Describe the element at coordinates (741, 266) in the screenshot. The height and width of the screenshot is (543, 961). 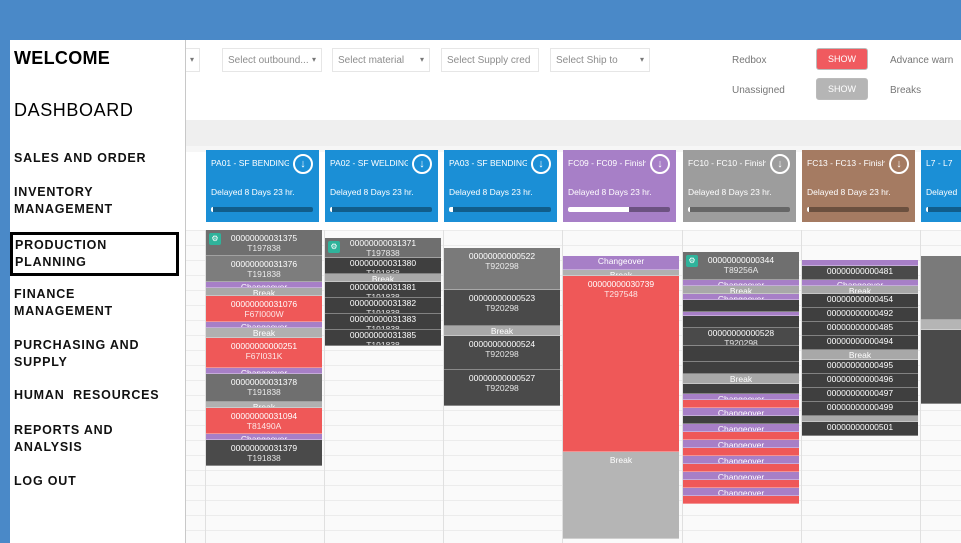
I see `order-card: ⚙ 00000000000344 T89256A` at that location.